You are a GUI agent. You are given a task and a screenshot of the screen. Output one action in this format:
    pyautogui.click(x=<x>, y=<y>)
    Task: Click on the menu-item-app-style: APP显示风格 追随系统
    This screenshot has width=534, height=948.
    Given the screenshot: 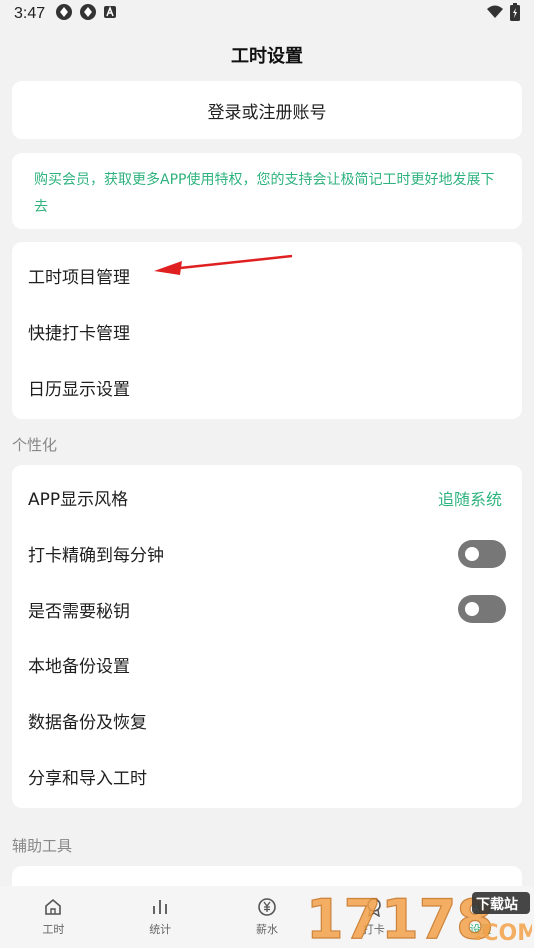 What is the action you would take?
    pyautogui.click(x=267, y=498)
    